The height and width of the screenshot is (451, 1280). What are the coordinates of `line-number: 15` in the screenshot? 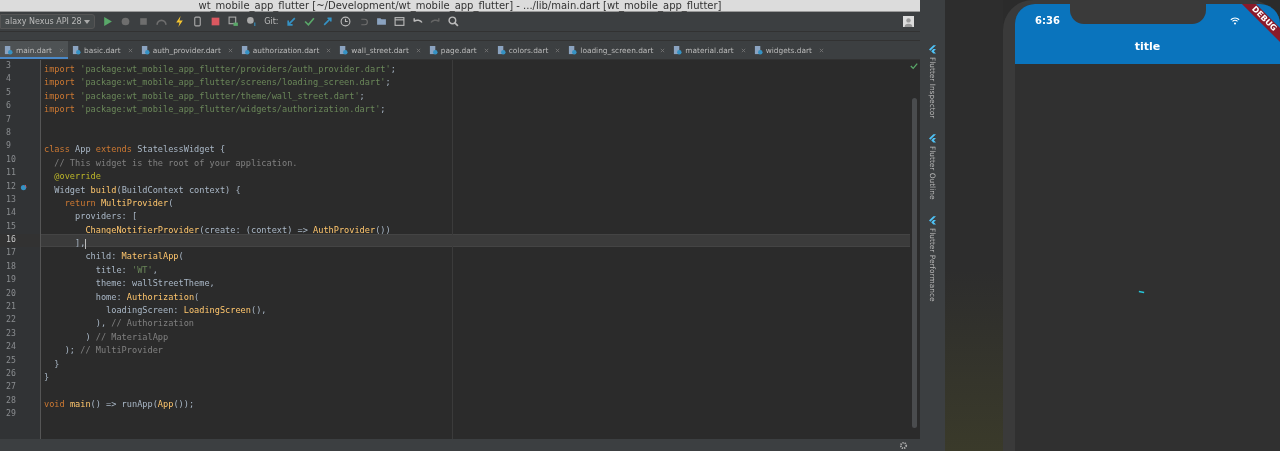 It's located at (11, 225).